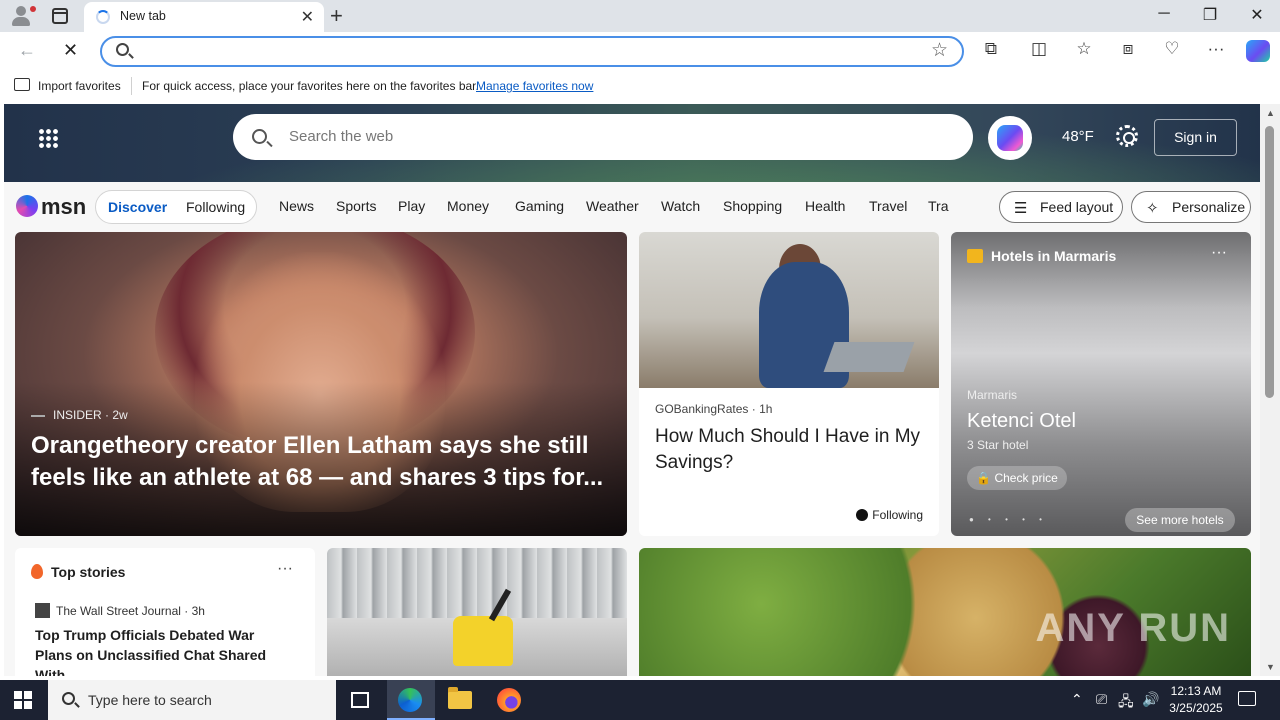  I want to click on task-view-icon, so click(360, 700).